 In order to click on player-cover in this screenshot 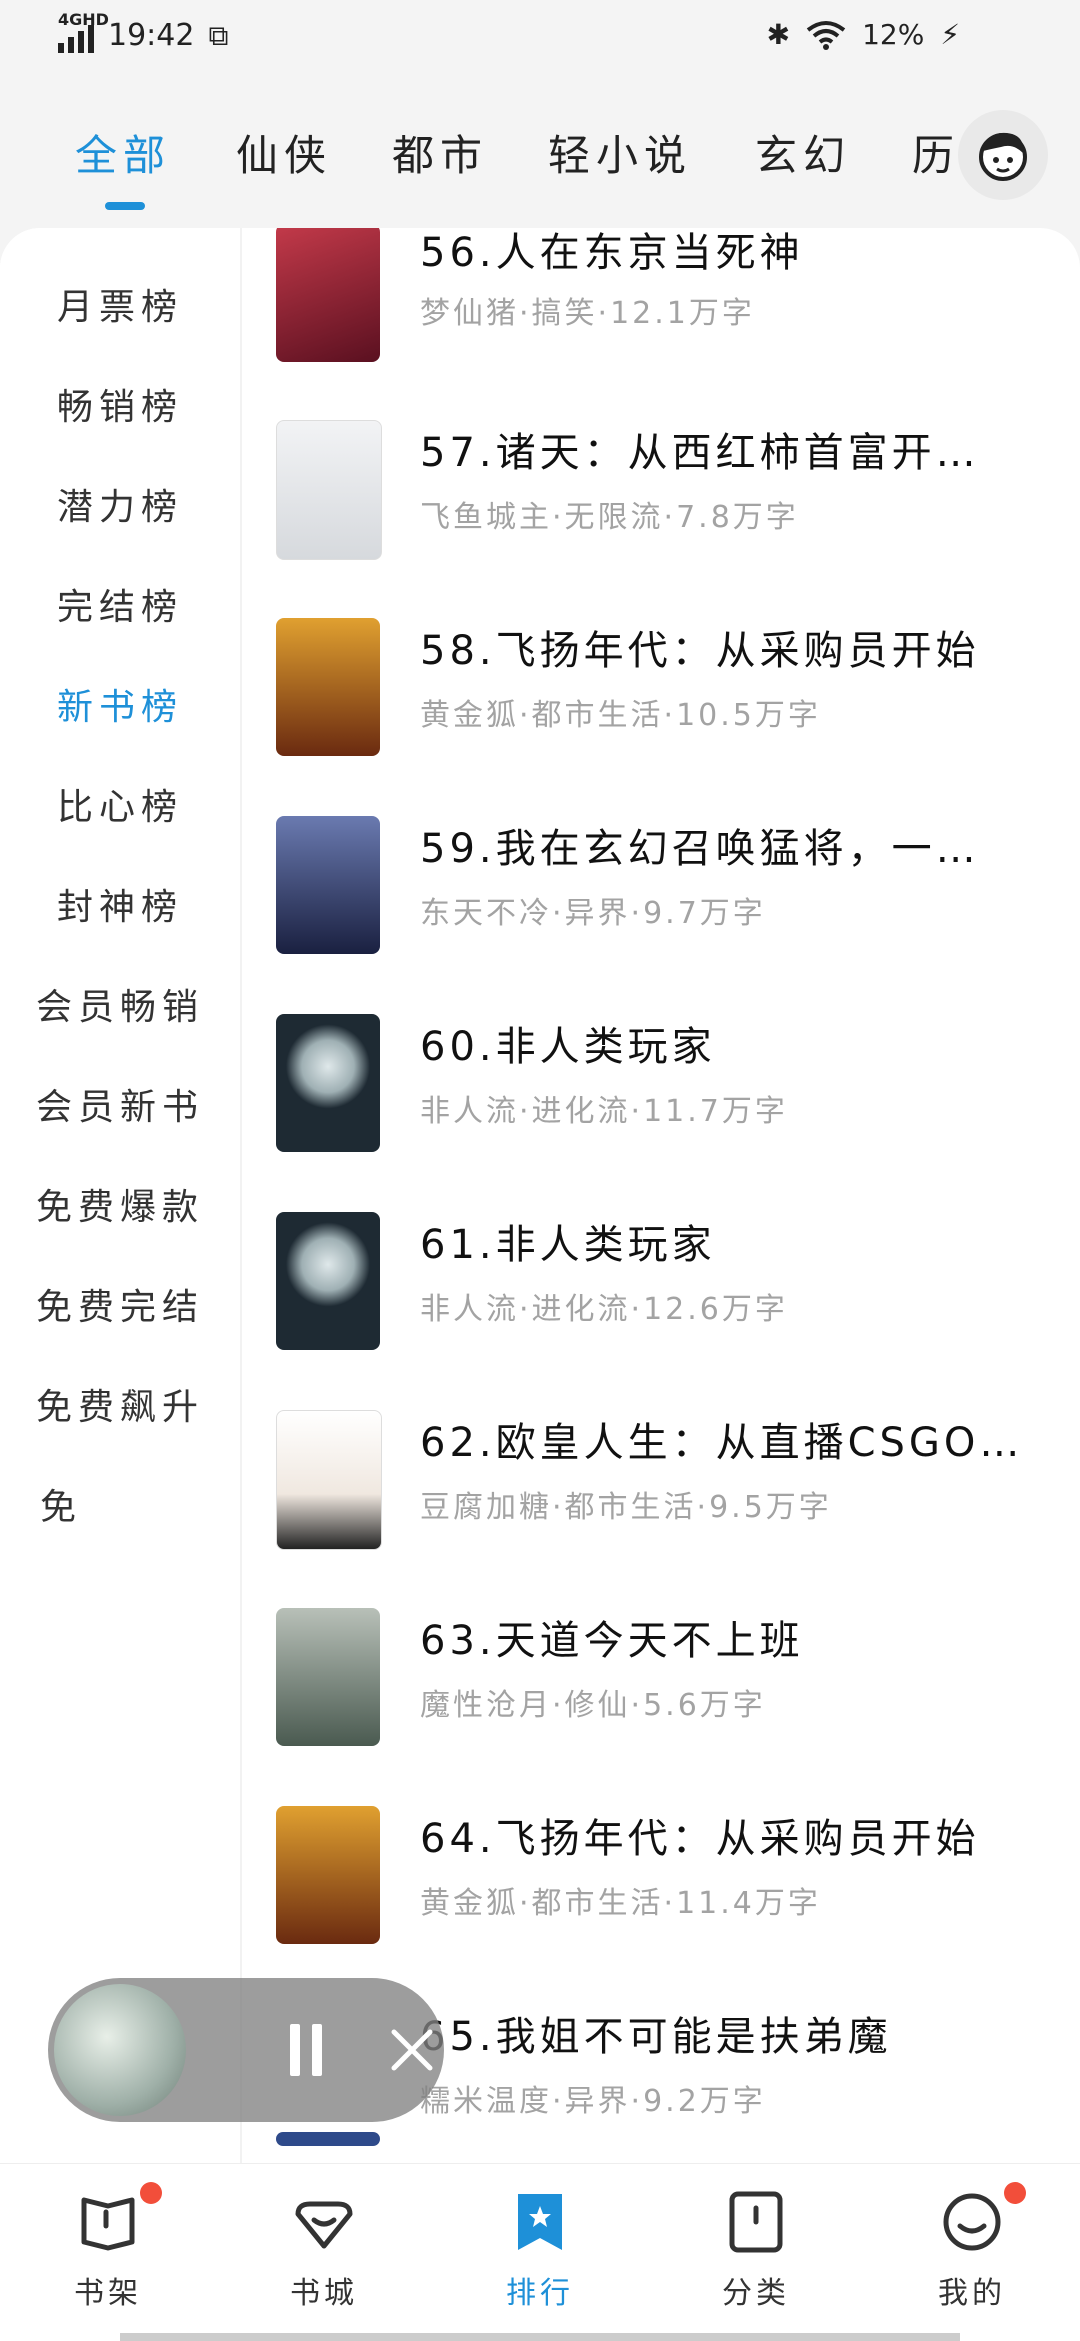, I will do `click(120, 2050)`.